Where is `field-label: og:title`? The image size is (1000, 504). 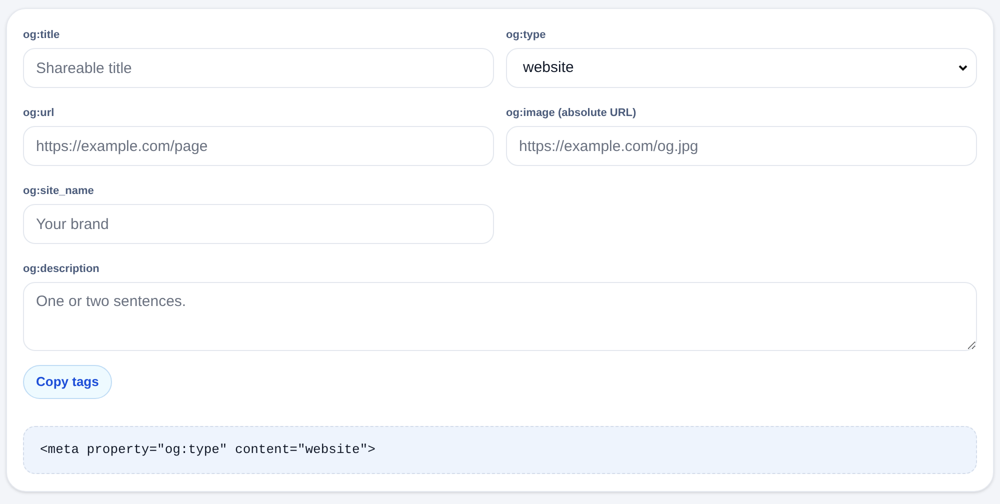 field-label: og:title is located at coordinates (41, 35).